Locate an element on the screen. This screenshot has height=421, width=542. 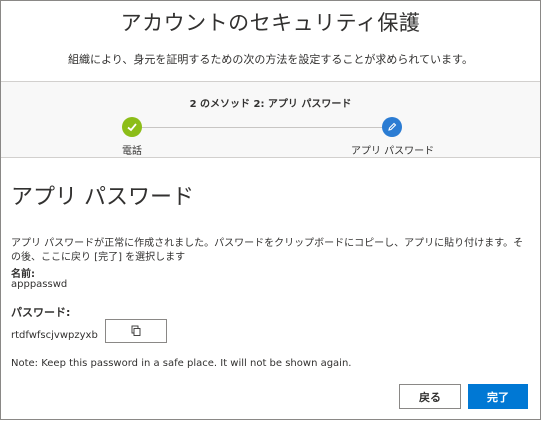
done-button: 完了 is located at coordinates (498, 396).